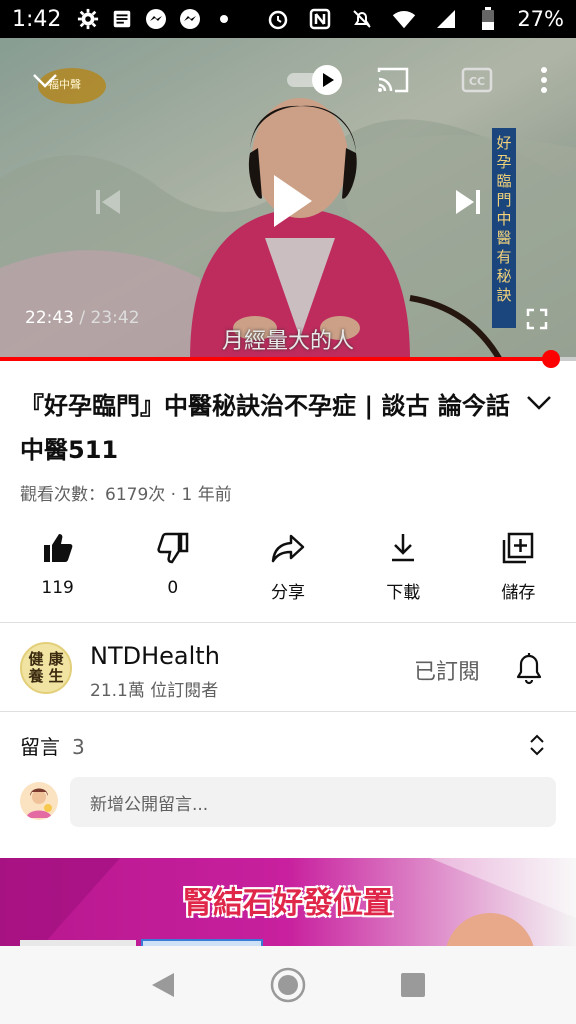 Image resolution: width=576 pixels, height=1024 pixels. Describe the element at coordinates (488, 19) in the screenshot. I see `battery-icon` at that location.